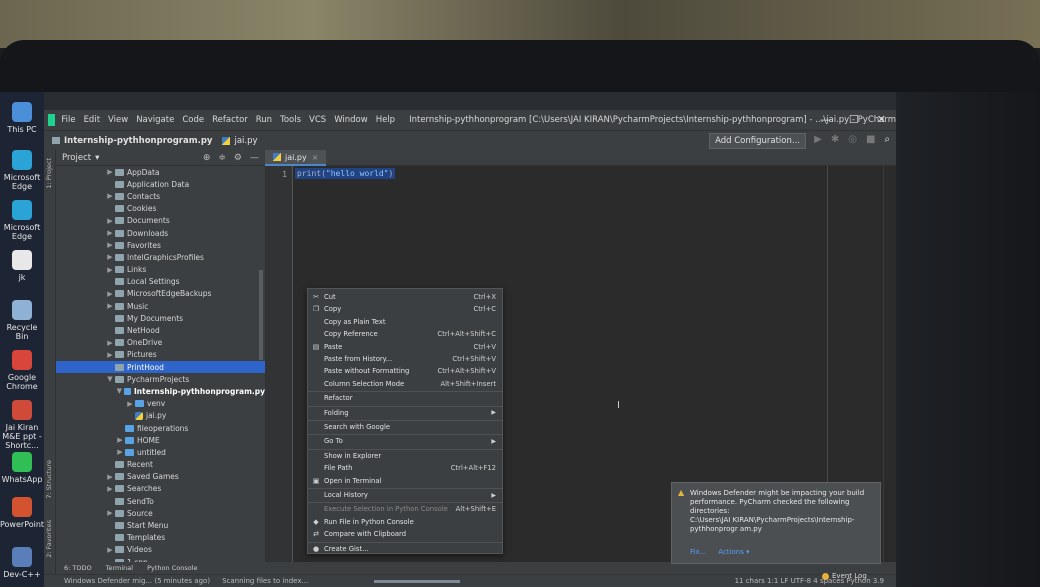 The height and width of the screenshot is (587, 1040). Describe the element at coordinates (261, 315) in the screenshot. I see `project-scrollbar` at that location.